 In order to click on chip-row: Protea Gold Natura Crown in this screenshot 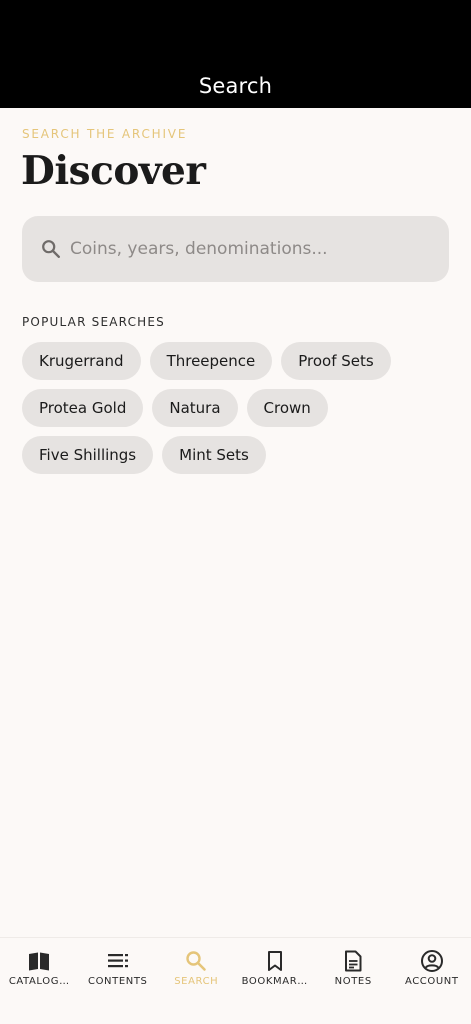, I will do `click(237, 408)`.